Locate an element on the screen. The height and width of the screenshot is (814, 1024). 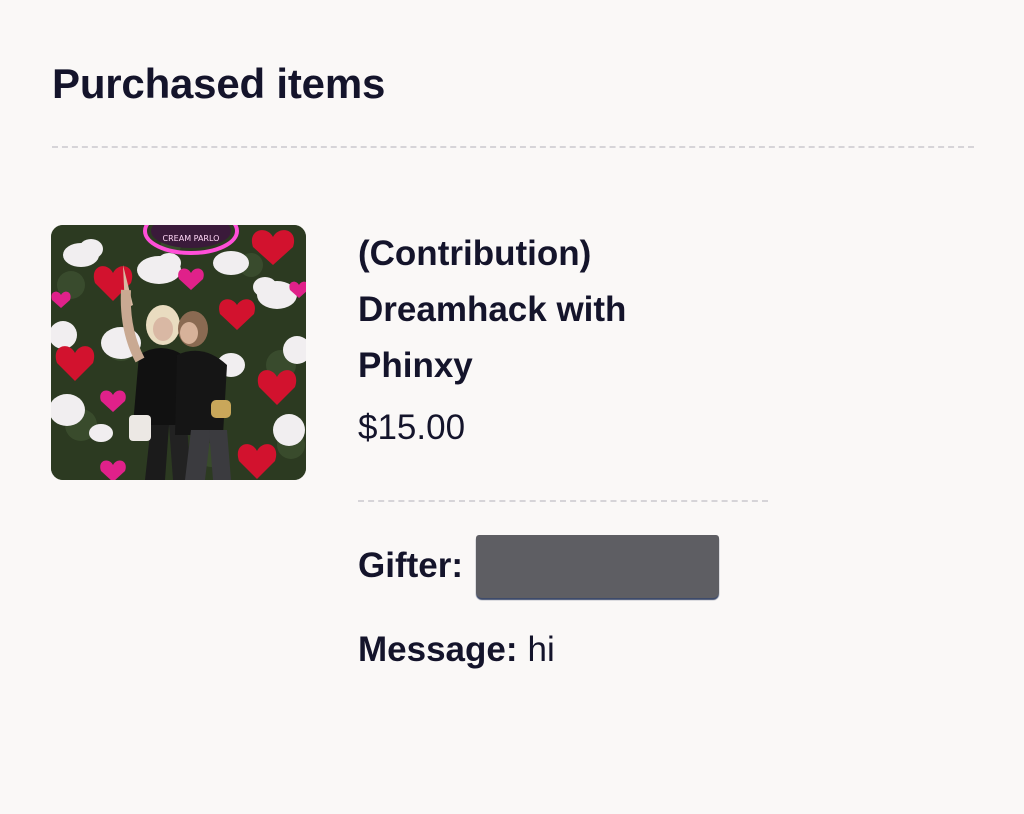
gifter-name-redacted is located at coordinates (597, 566).